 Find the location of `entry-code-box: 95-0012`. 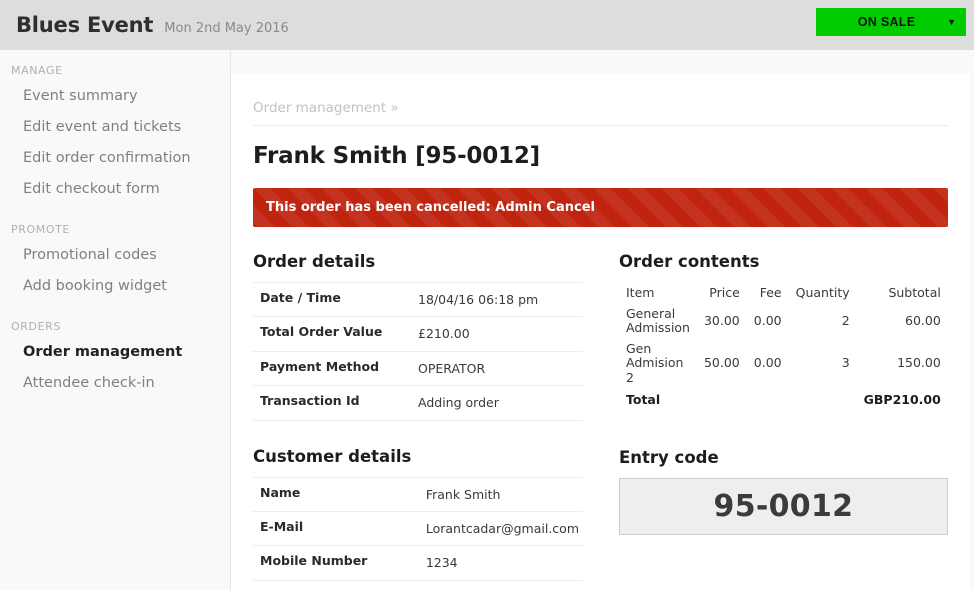

entry-code-box: 95-0012 is located at coordinates (783, 507).